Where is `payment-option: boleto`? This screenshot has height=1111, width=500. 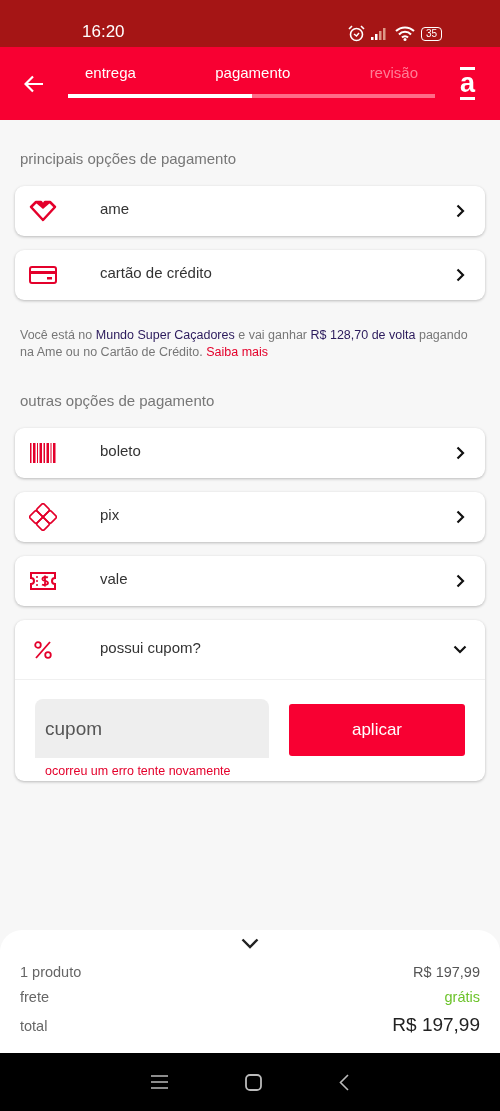
payment-option: boleto is located at coordinates (250, 453).